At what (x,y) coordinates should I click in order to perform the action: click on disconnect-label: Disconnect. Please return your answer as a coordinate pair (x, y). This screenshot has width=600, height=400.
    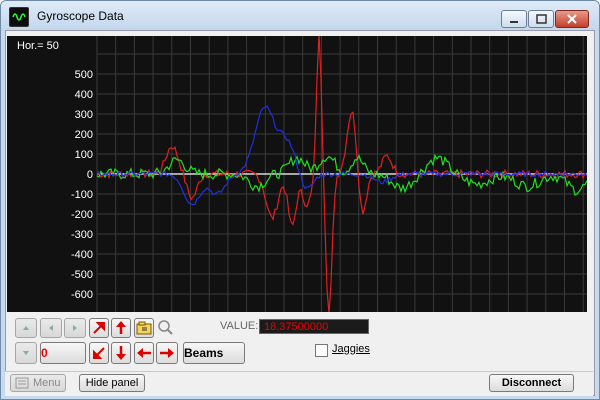
    Looking at the image, I should click on (531, 383).